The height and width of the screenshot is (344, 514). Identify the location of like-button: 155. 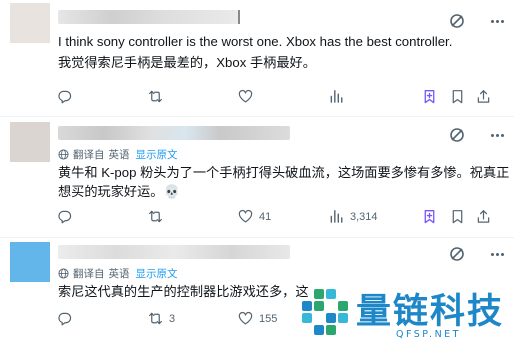
(257, 318).